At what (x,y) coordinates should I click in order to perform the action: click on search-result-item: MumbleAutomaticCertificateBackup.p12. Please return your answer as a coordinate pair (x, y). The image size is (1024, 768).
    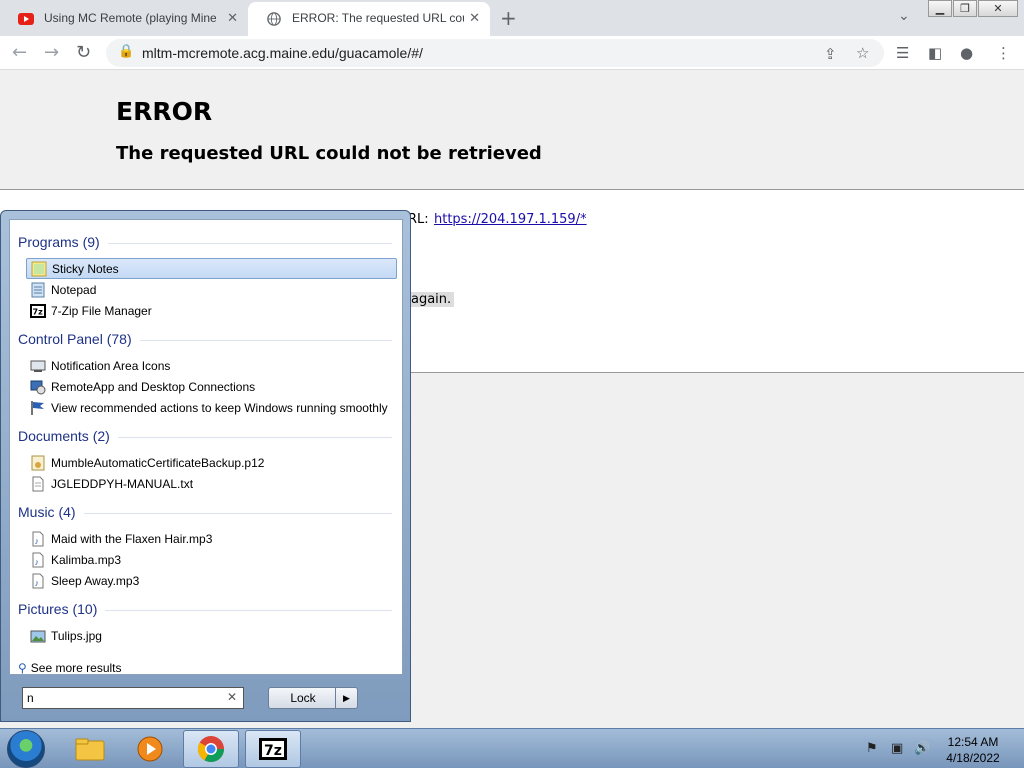
    Looking at the image, I should click on (211, 462).